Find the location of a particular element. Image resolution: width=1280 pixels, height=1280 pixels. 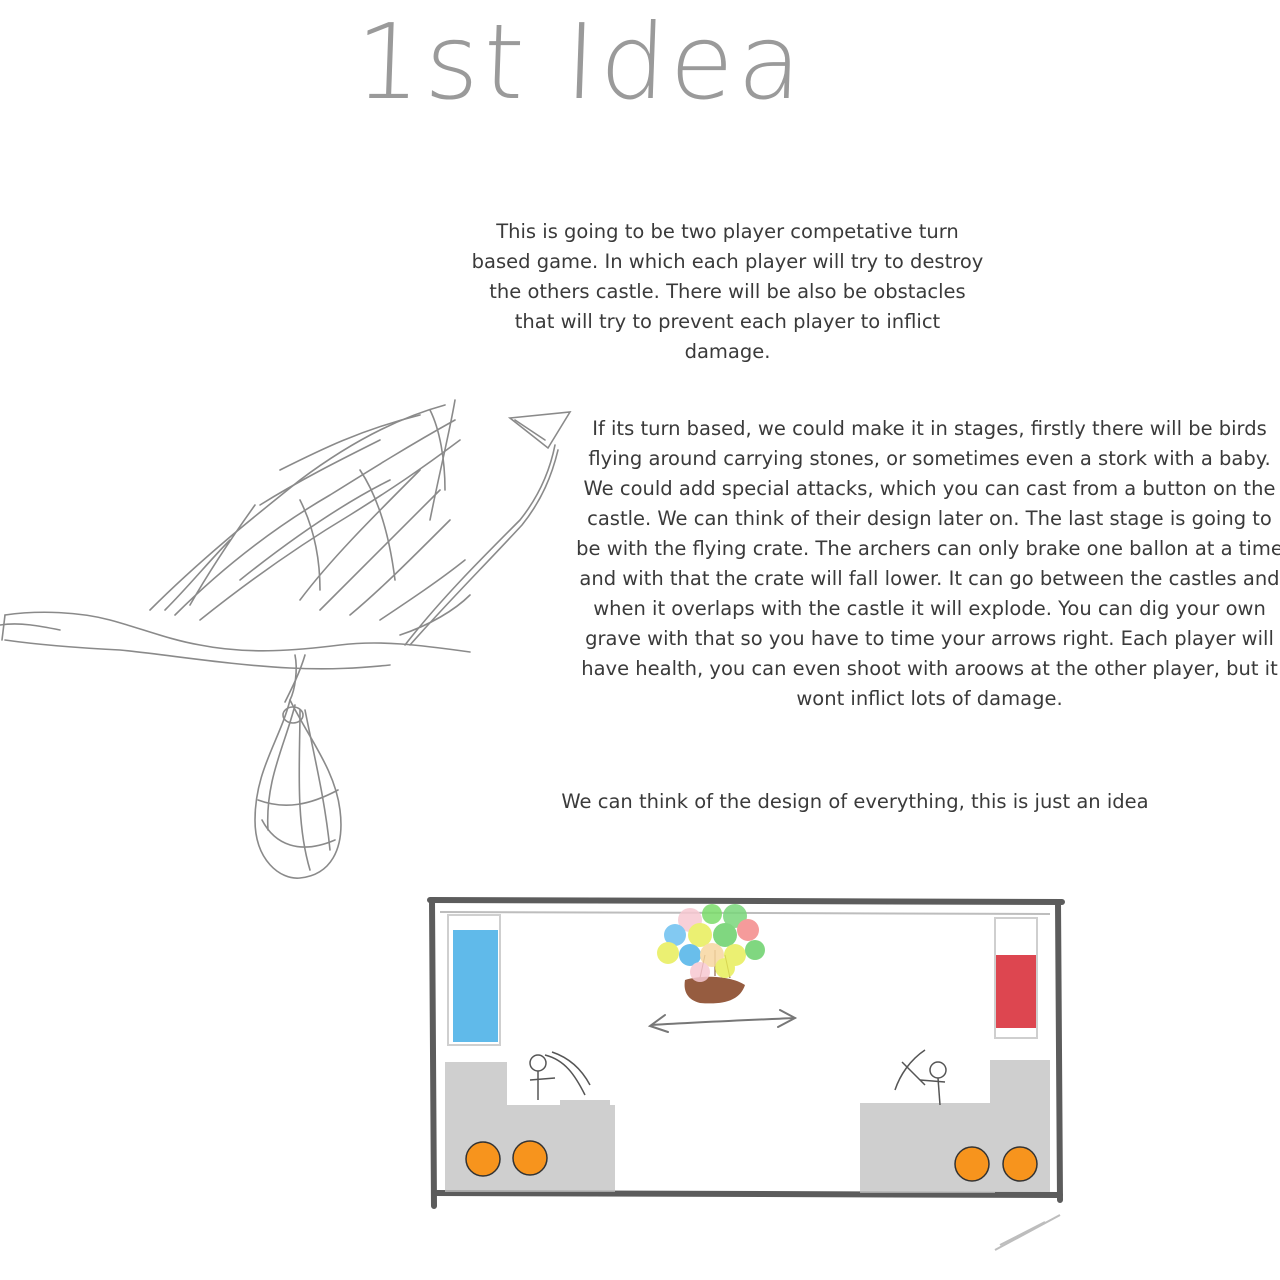

balloon-cluster is located at coordinates (711, 943).